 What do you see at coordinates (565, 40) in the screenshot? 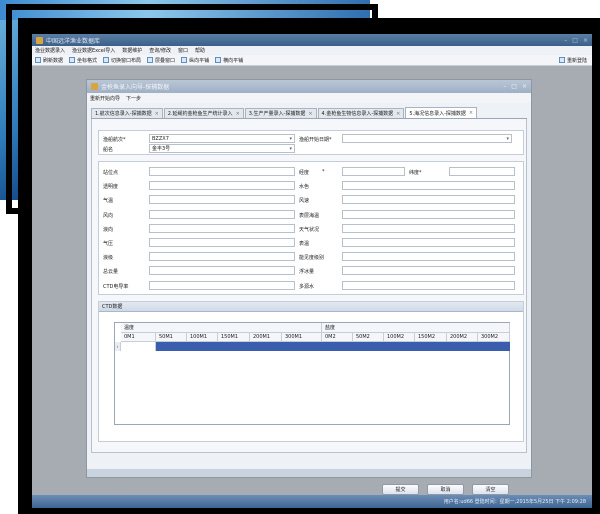
I see `minimize-button: –` at bounding box center [565, 40].